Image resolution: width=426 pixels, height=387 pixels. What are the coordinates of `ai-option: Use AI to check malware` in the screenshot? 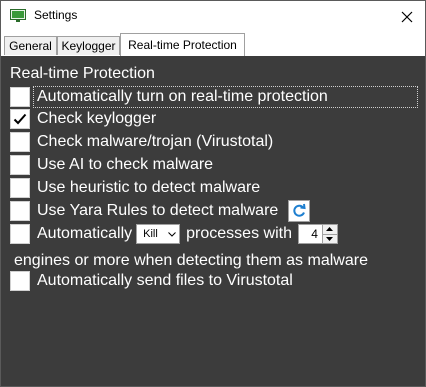 It's located at (111, 165).